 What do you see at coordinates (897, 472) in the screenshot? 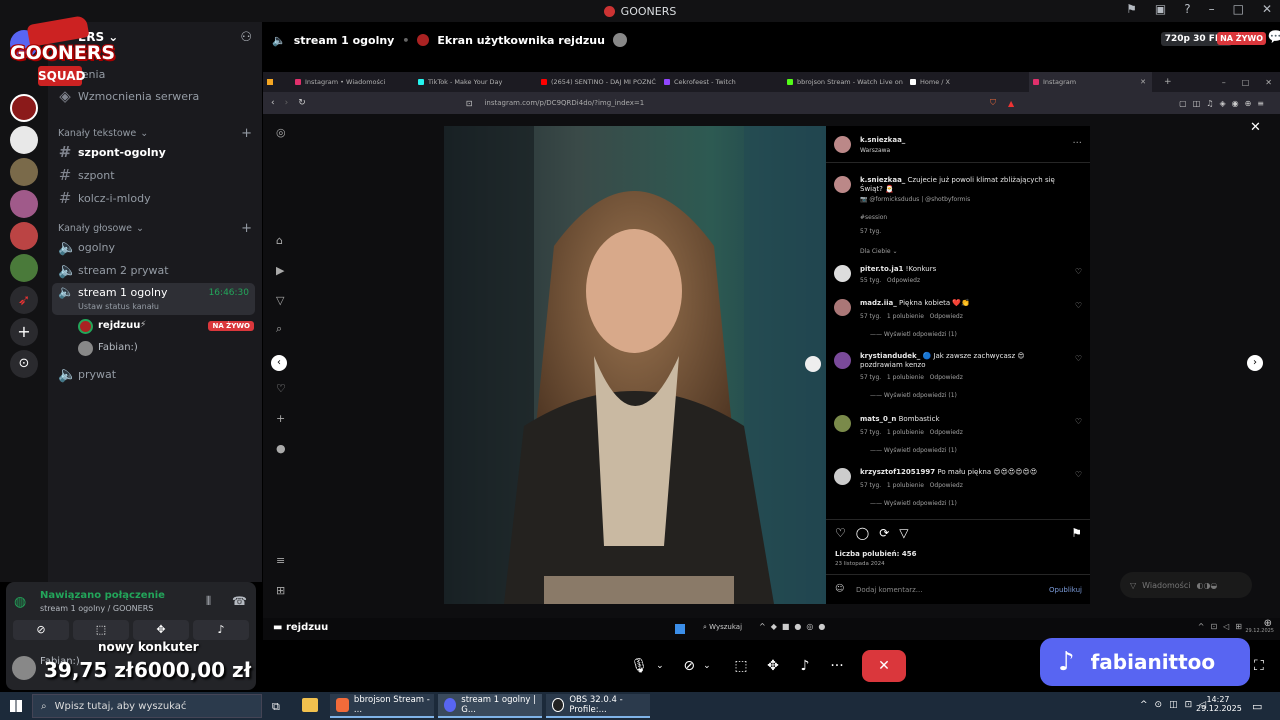
I see `comment-author: krzysztof12051997` at bounding box center [897, 472].